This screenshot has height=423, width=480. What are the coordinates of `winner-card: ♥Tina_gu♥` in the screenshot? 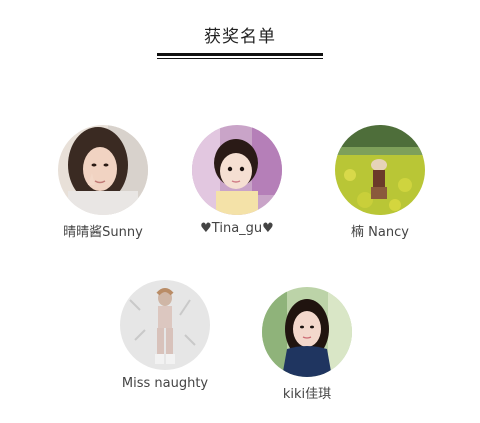 It's located at (237, 180).